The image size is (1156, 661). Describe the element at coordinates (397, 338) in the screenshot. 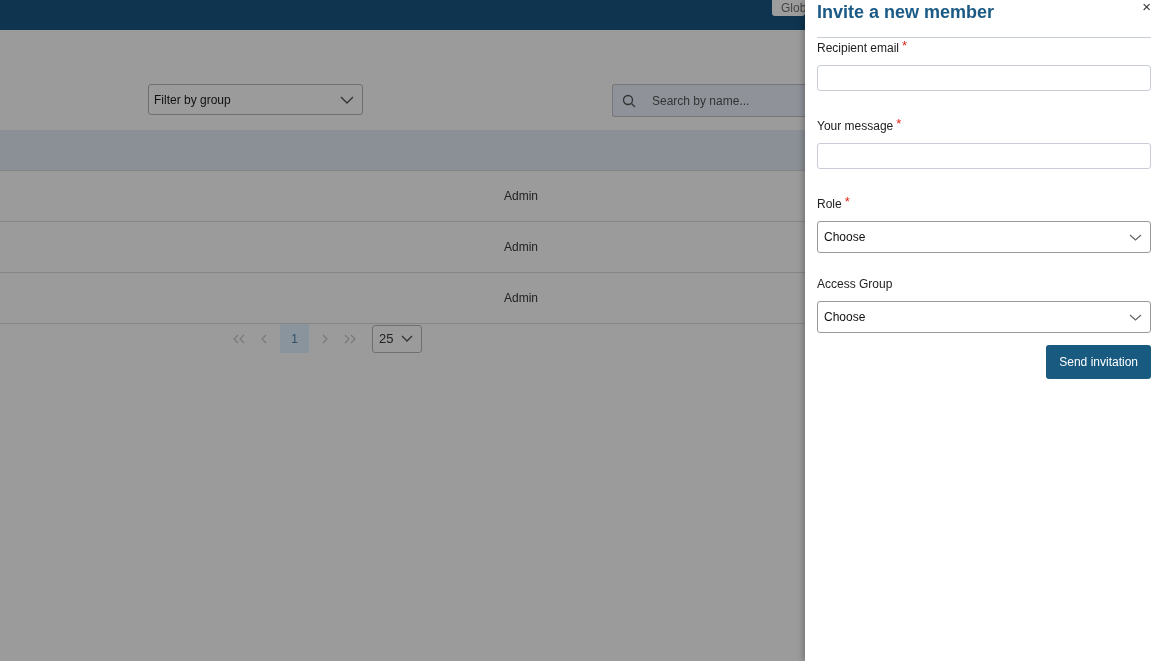

I see `page-size-select: 25` at that location.